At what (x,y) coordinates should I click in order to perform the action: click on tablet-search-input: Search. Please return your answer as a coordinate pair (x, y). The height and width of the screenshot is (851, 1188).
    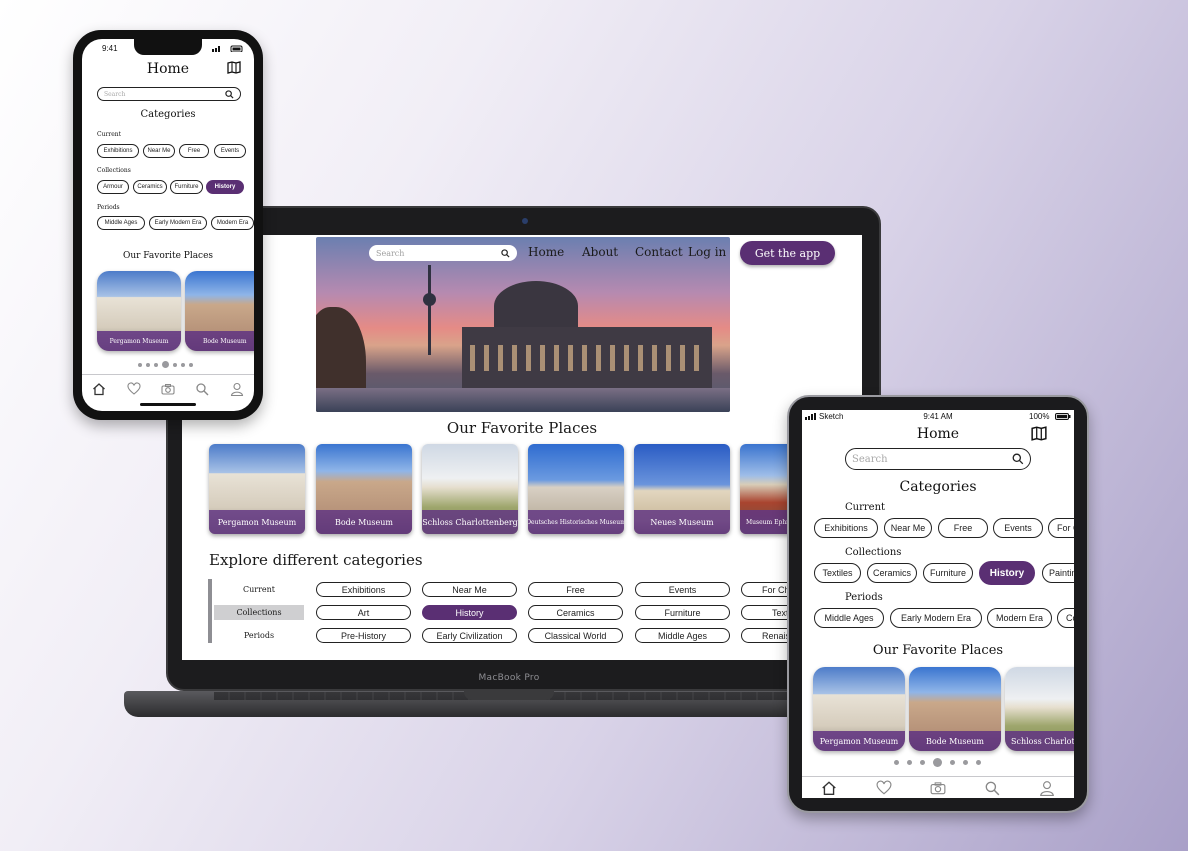
    Looking at the image, I should click on (938, 459).